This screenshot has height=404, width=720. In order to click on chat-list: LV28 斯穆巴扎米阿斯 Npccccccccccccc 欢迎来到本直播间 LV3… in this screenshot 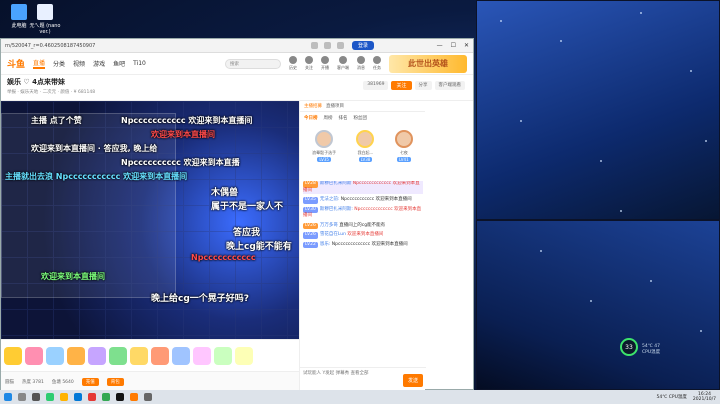, I will do `click(363, 271)`.